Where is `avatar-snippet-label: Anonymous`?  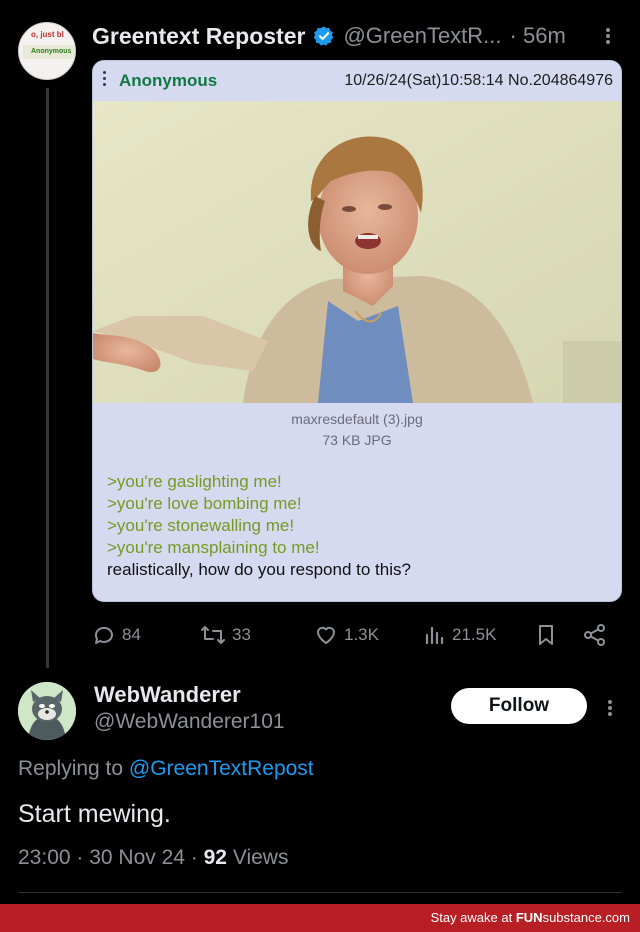 avatar-snippet-label: Anonymous is located at coordinates (49, 52).